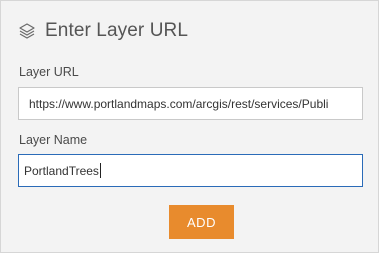  I want to click on text-cursor, so click(100, 170).